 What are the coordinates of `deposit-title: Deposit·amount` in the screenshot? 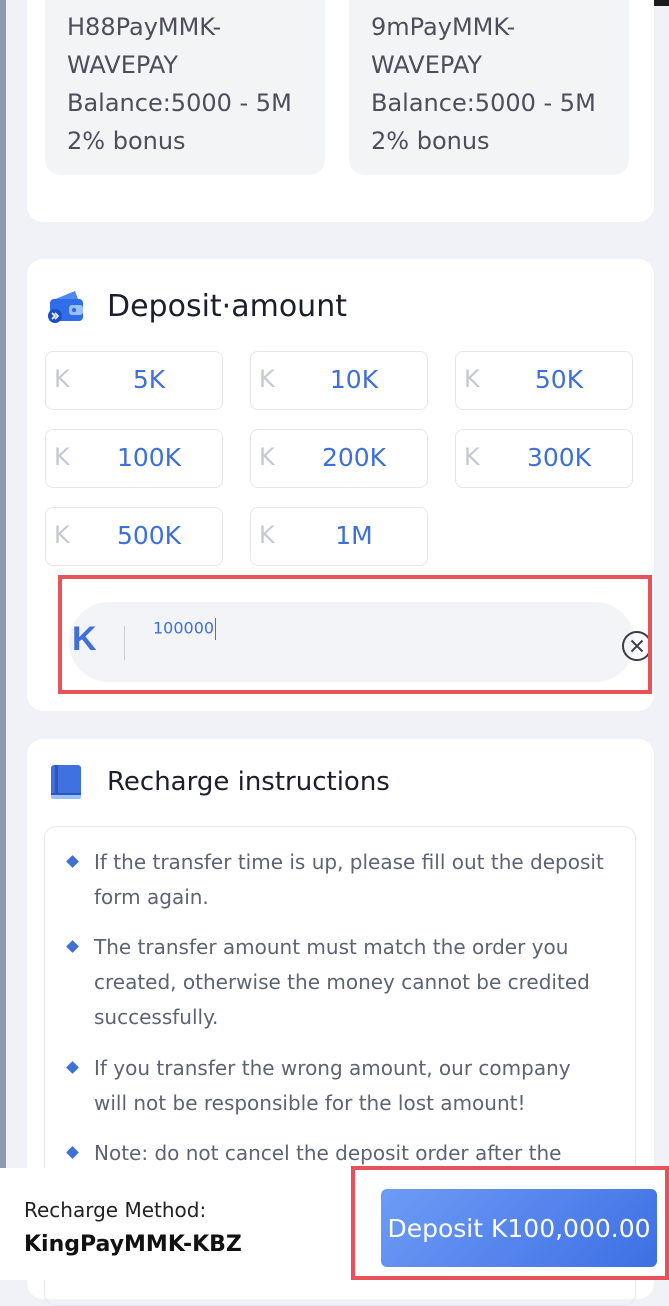 It's located at (227, 306).